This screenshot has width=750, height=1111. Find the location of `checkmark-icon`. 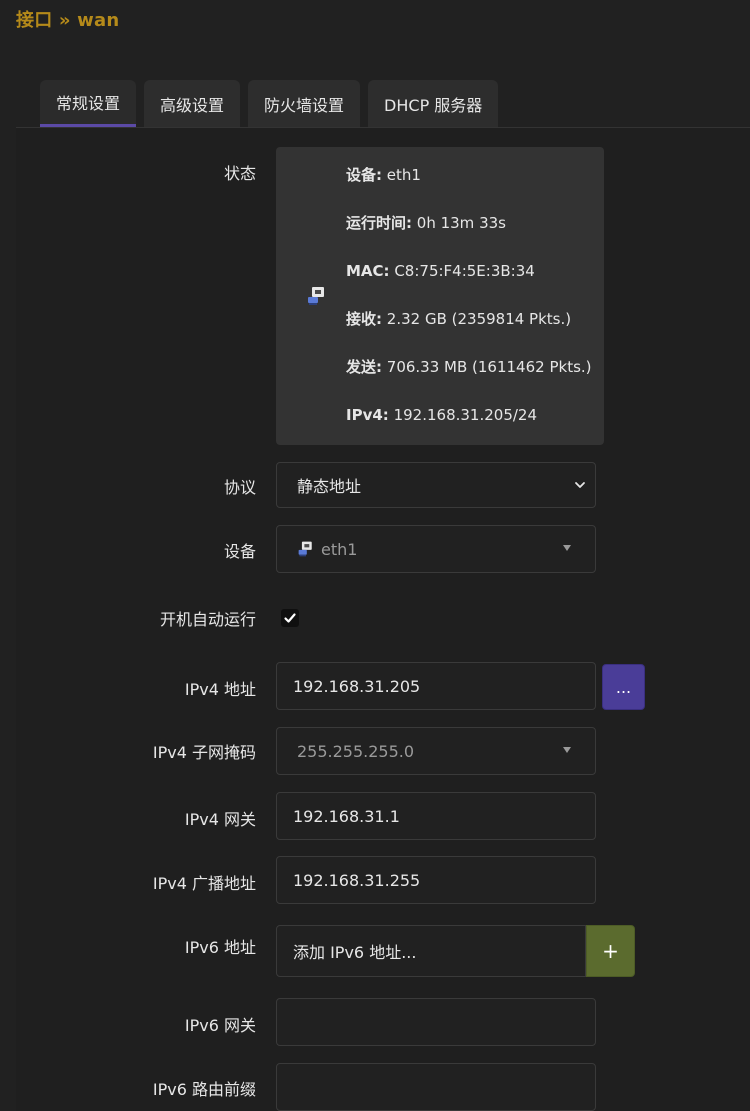

checkmark-icon is located at coordinates (290, 618).